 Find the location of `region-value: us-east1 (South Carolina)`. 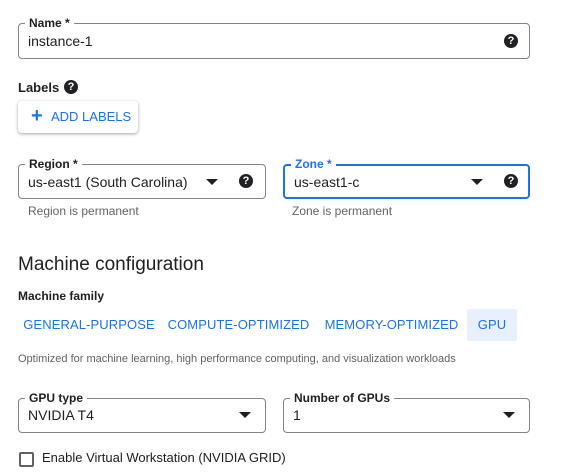

region-value: us-east1 (South Carolina) is located at coordinates (108, 182).